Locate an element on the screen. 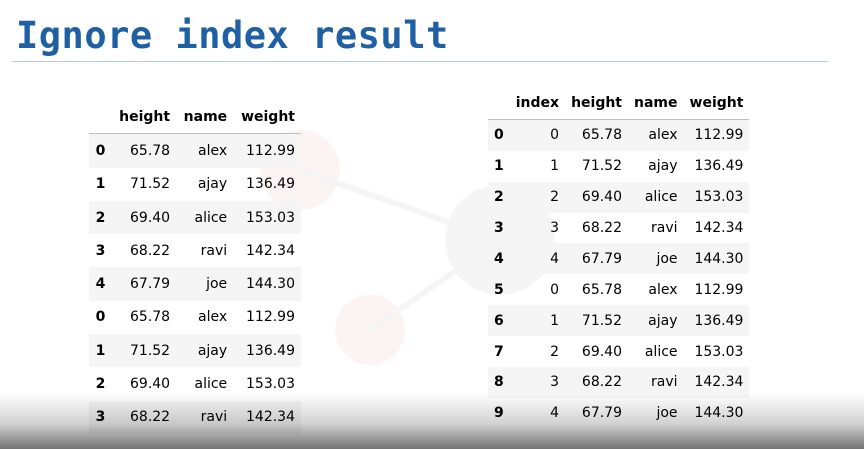  table-row: 6 1 71.52 ajay 136.49 is located at coordinates (619, 321).